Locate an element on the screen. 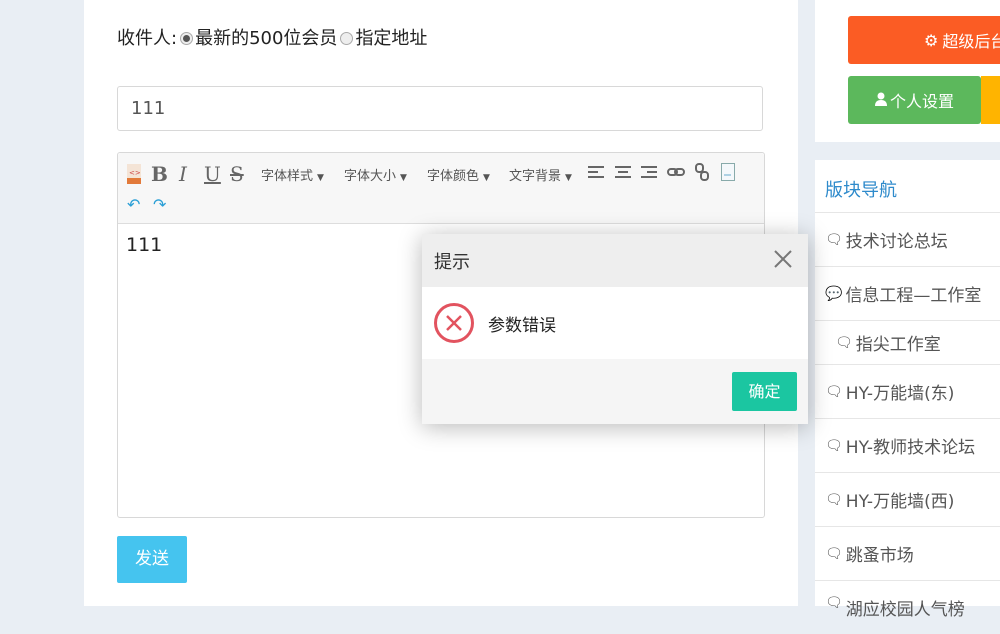  nav-item-wall-west: 🗨 HY-万能墙(西) is located at coordinates (907, 499).